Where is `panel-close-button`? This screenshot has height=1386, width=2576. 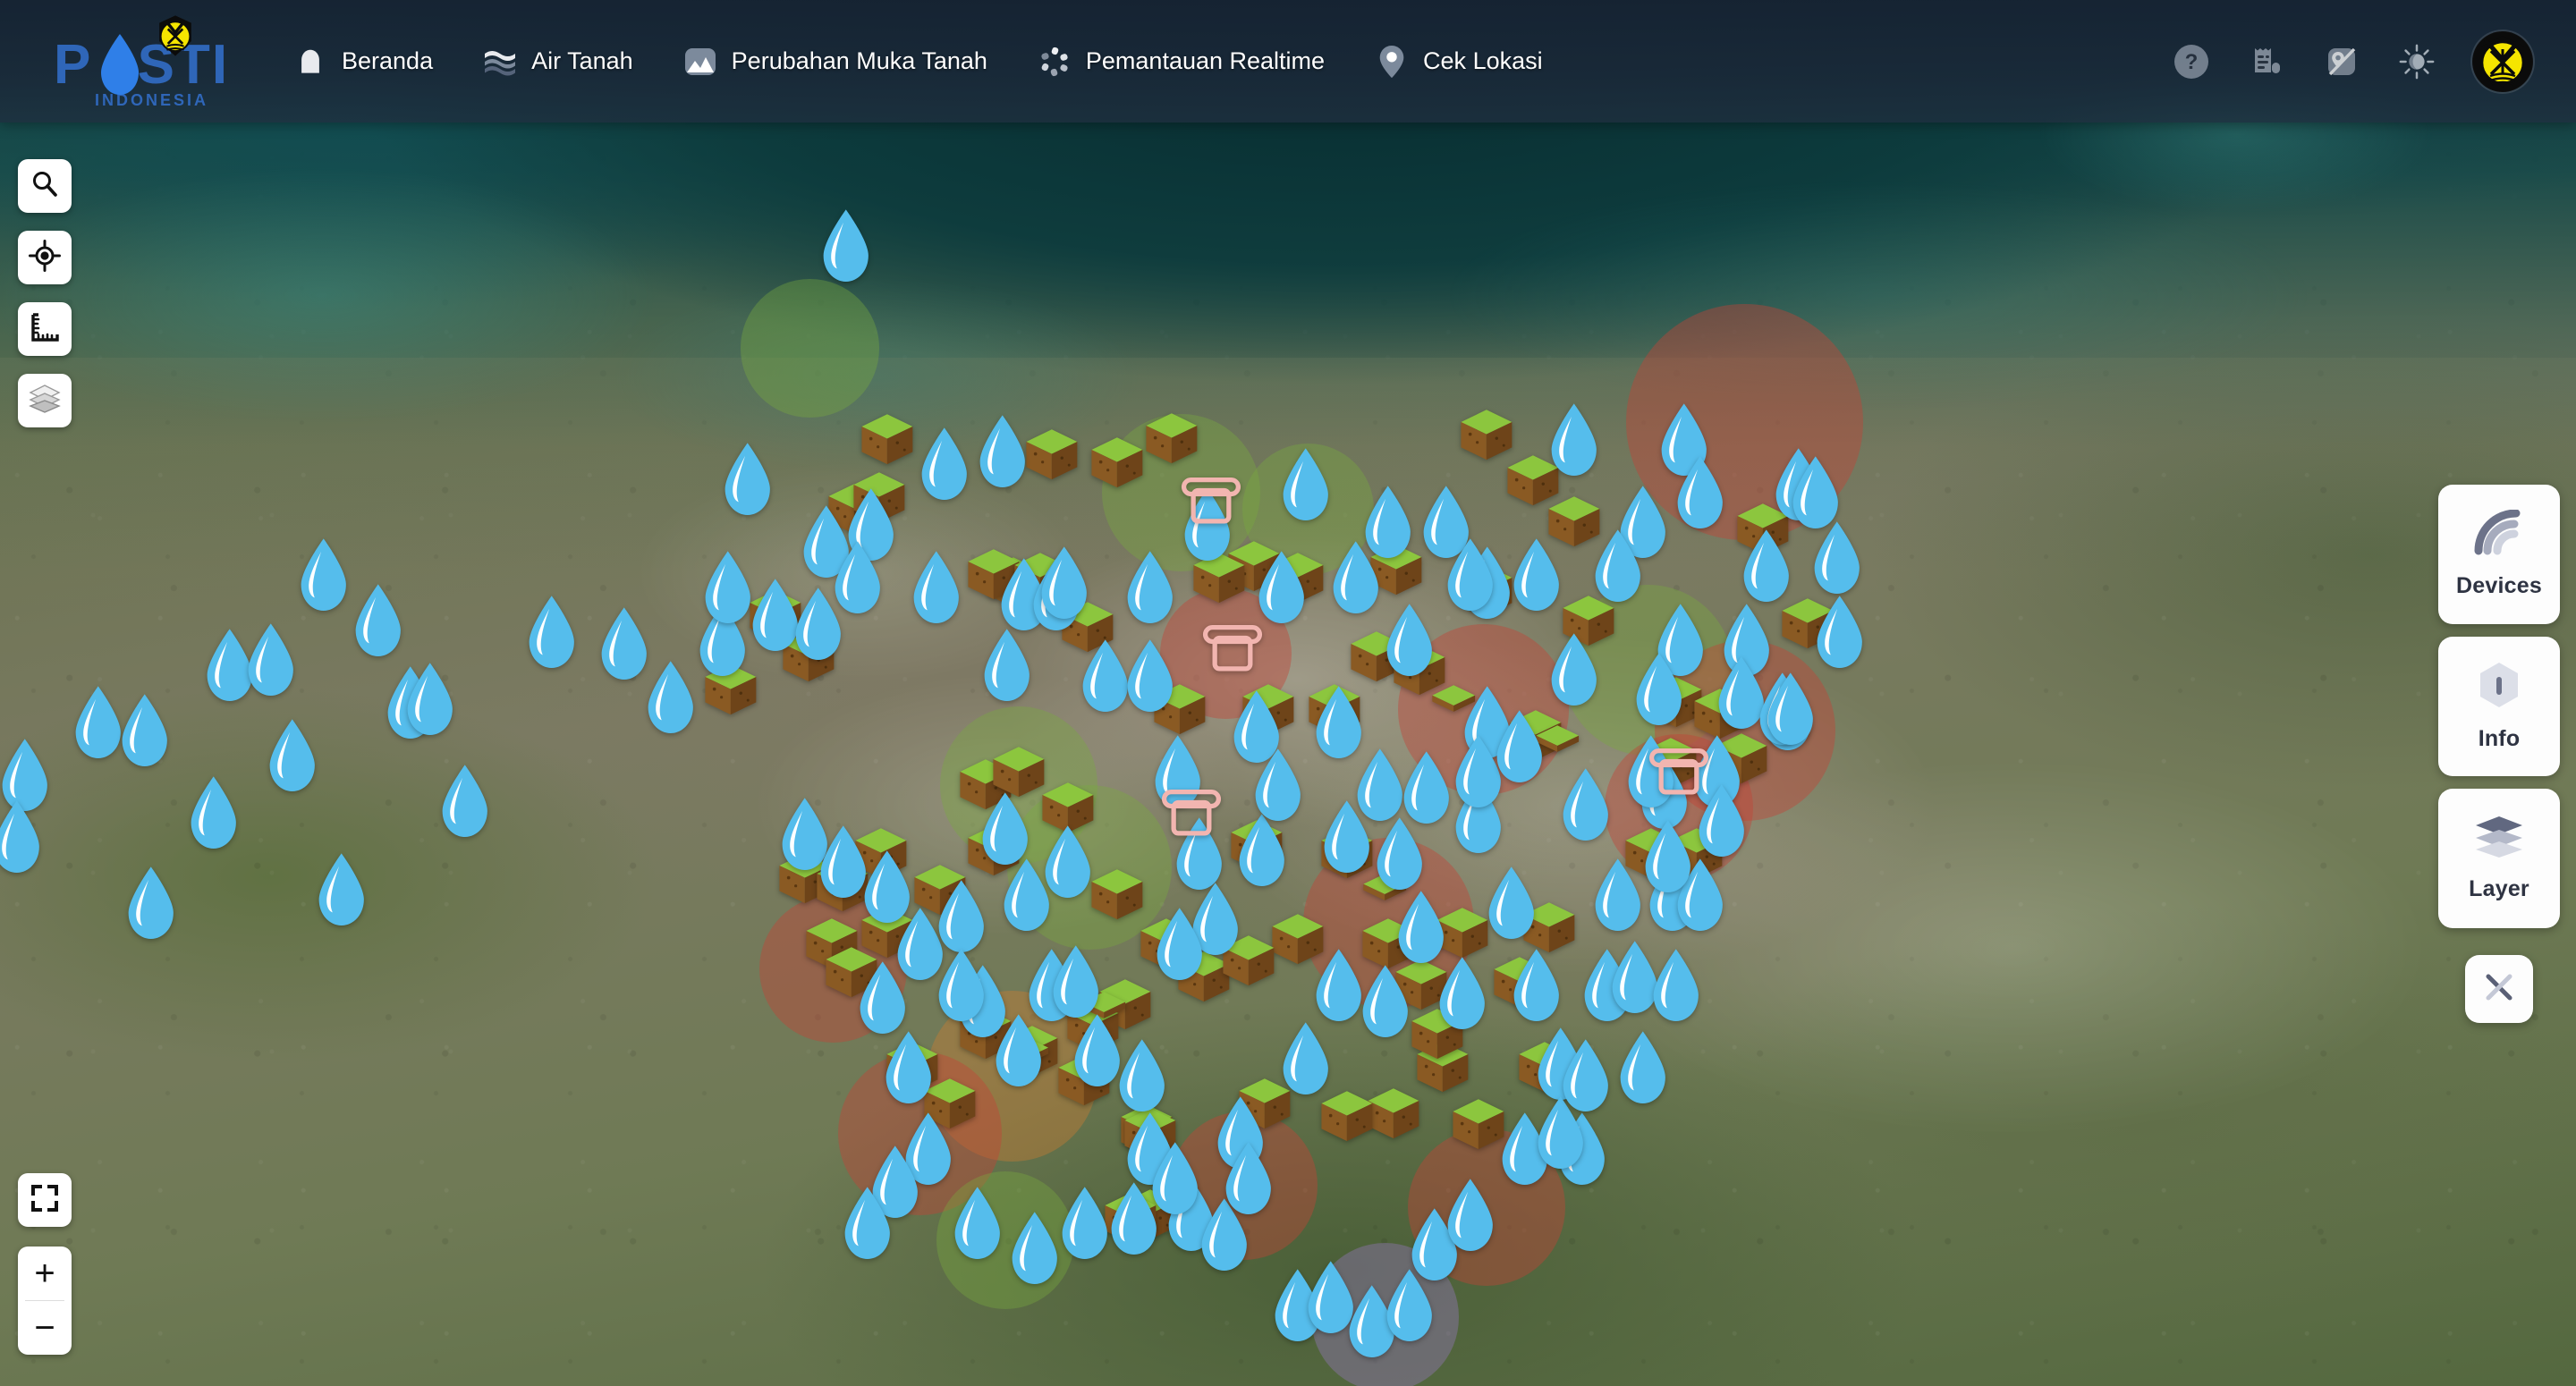
panel-close-button is located at coordinates (2499, 989).